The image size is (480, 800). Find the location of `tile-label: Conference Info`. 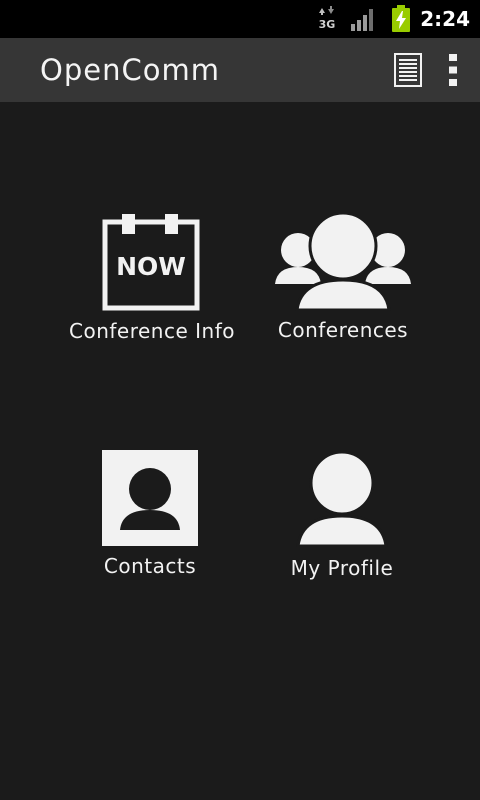

tile-label: Conference Info is located at coordinates (152, 331).